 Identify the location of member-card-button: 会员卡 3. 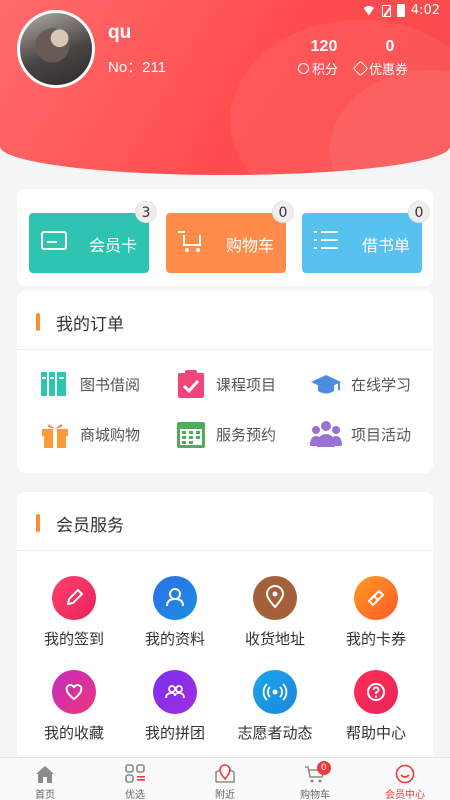
(93, 237).